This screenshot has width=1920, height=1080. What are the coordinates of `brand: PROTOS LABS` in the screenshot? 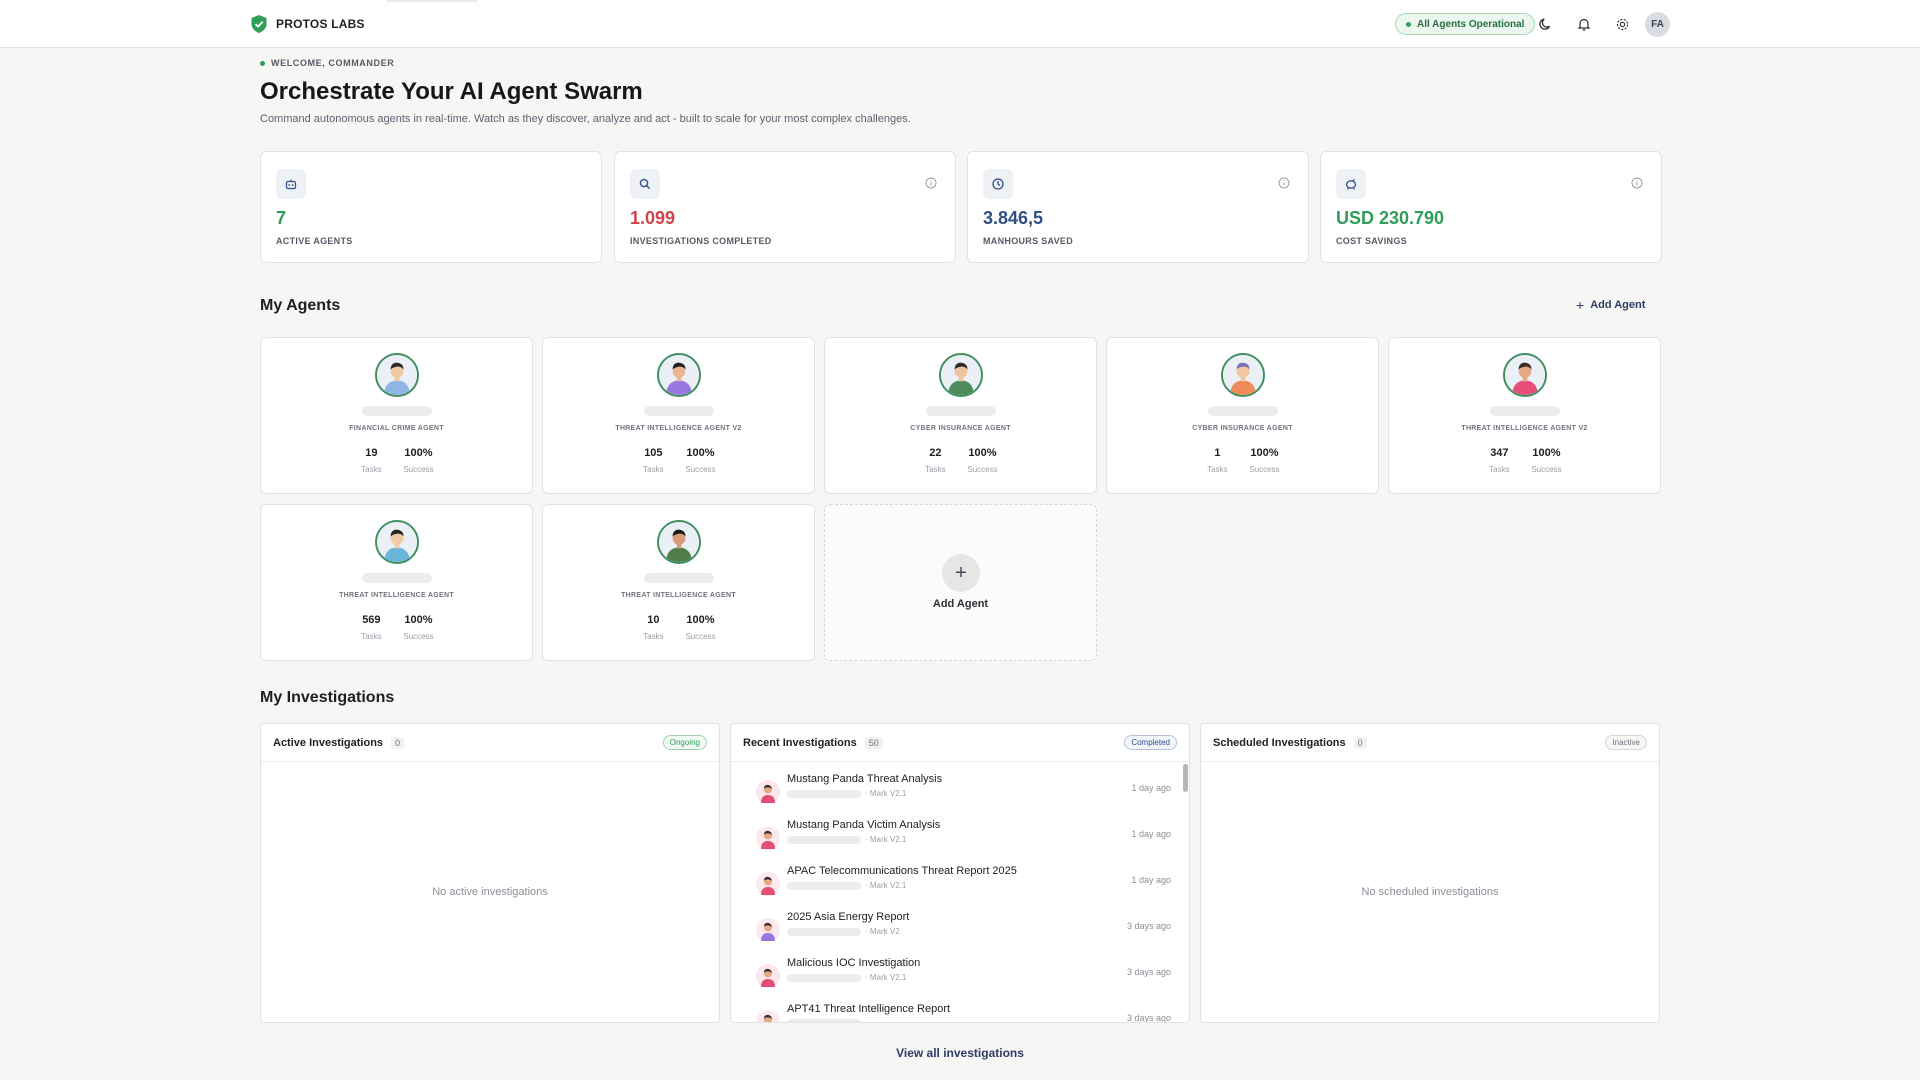 It's located at (307, 24).